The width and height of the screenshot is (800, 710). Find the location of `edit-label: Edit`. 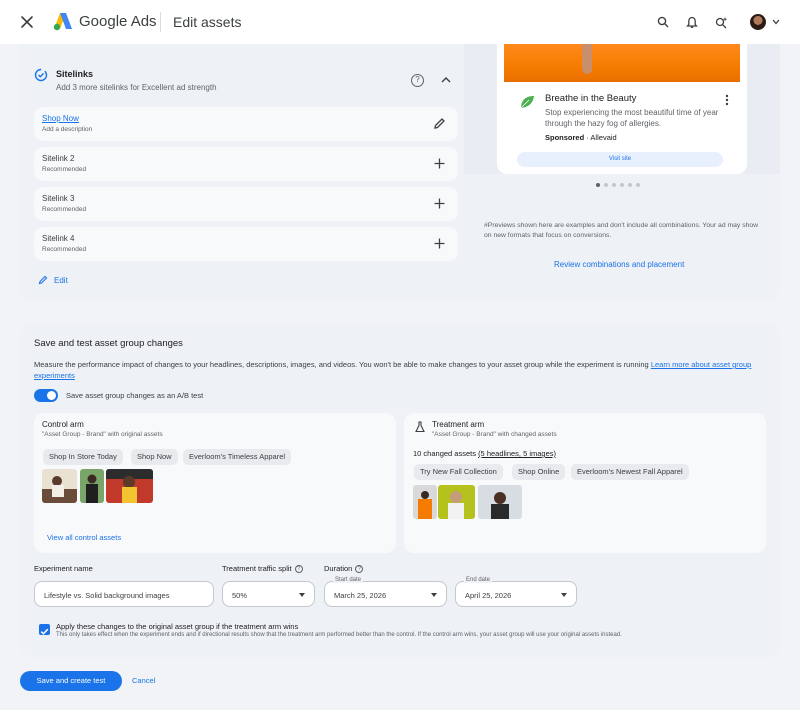

edit-label: Edit is located at coordinates (61, 280).